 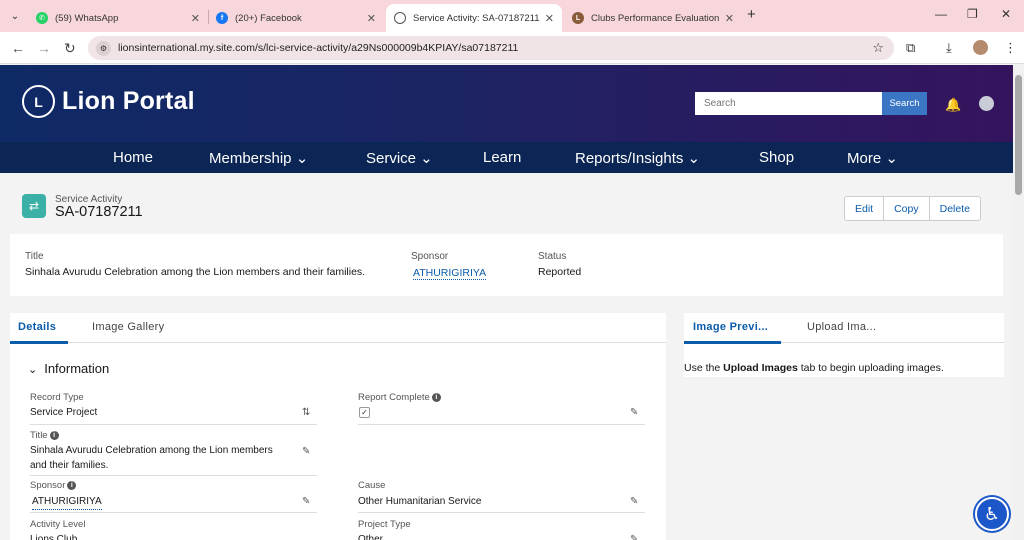 What do you see at coordinates (68, 368) in the screenshot?
I see `section-information-toggle: ⌄ Information` at bounding box center [68, 368].